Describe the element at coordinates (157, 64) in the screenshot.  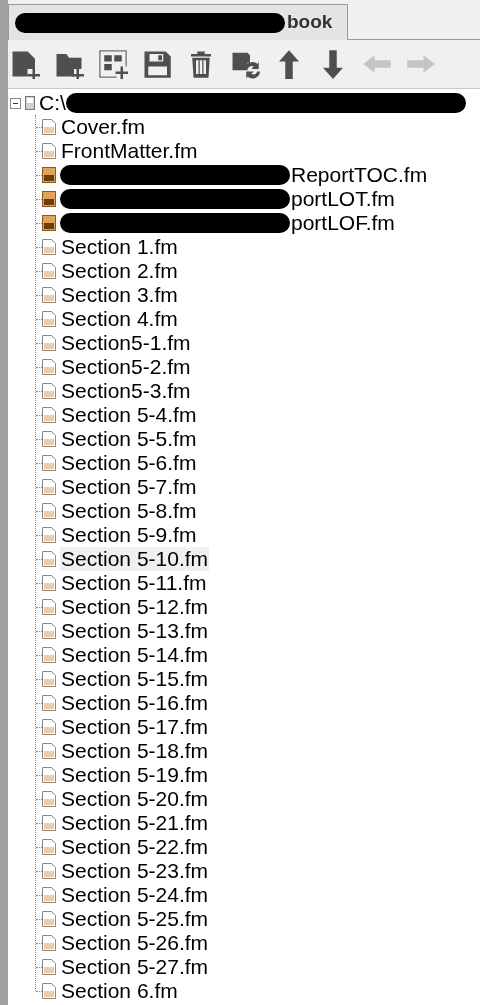
I see `save-icon` at that location.